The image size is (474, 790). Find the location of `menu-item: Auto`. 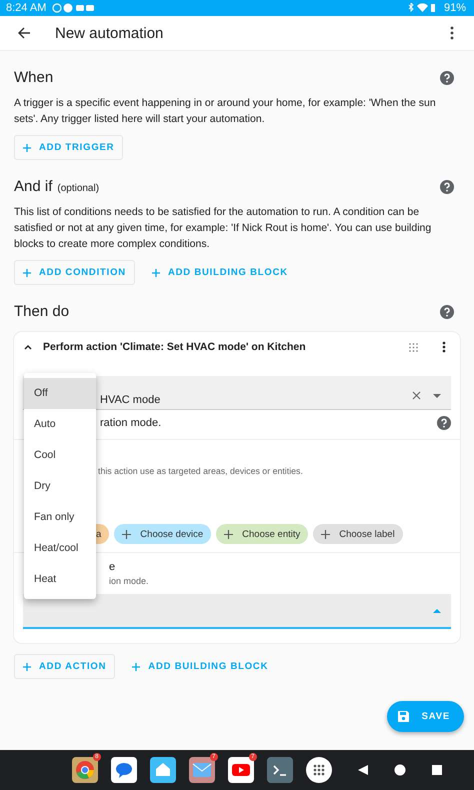

menu-item: Auto is located at coordinates (60, 424).